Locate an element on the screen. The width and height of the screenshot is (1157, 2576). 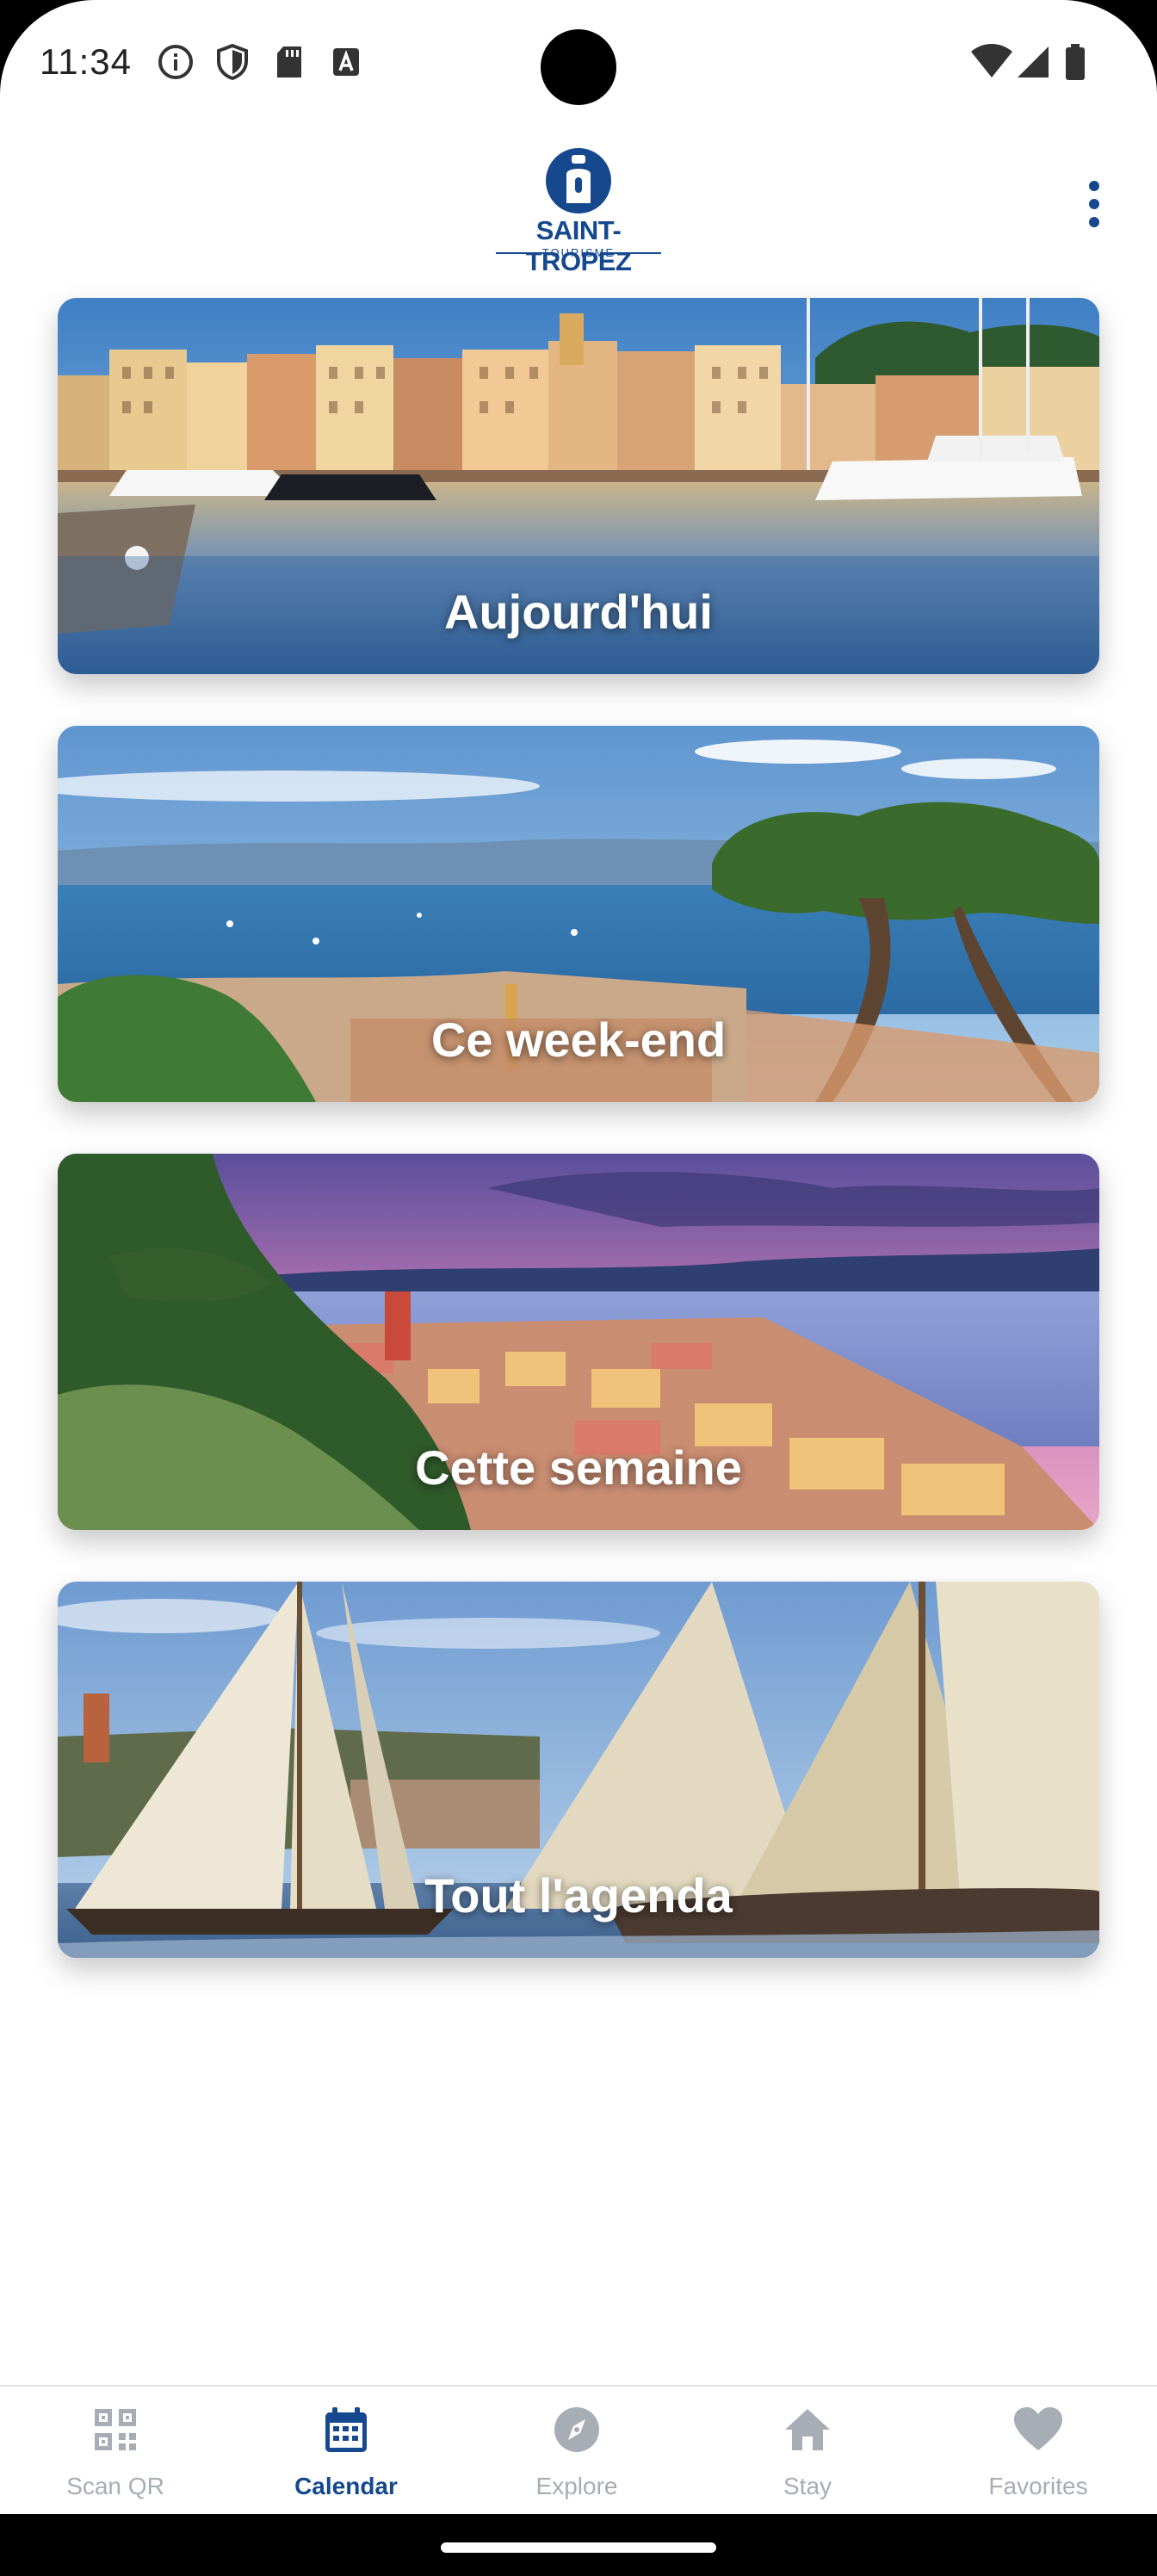
saint-tropez-logo: SAINT-TROPEZ TOURISME is located at coordinates (579, 212).